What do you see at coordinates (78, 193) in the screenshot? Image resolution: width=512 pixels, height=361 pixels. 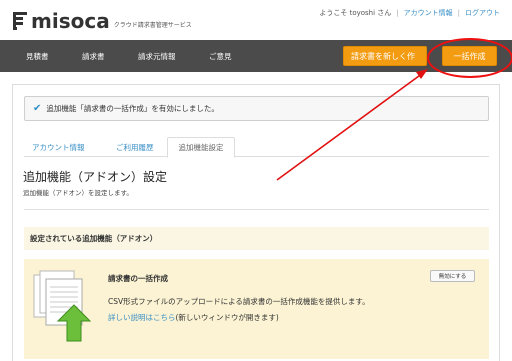 I see `page-subtitle: 追加機能（アドオン）を設定します。` at bounding box center [78, 193].